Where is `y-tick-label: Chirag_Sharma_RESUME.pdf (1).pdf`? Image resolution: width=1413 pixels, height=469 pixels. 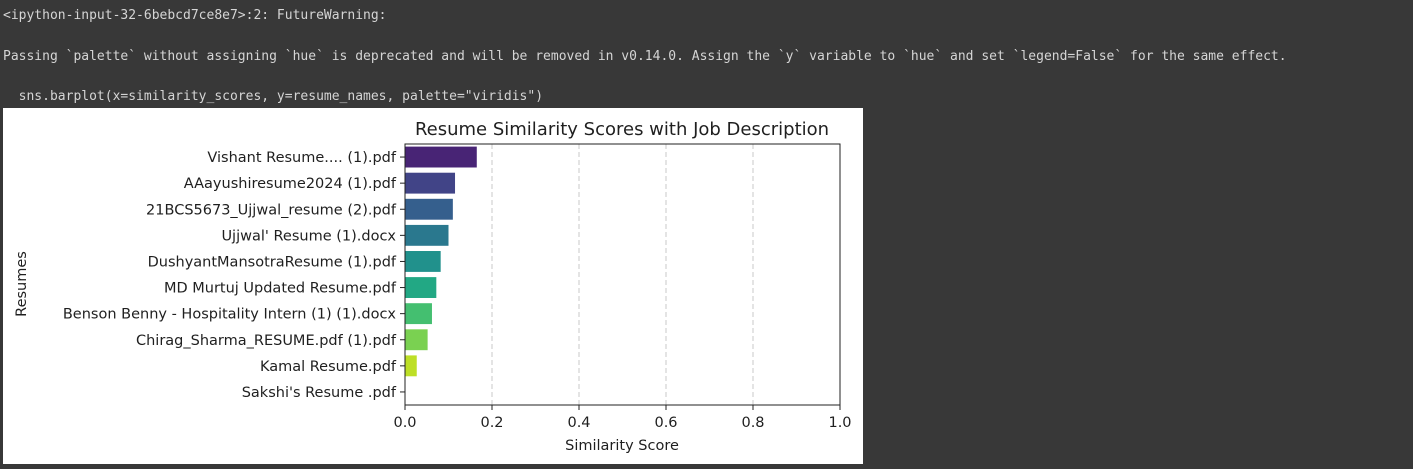 y-tick-label: Chirag_Sharma_RESUME.pdf (1).pdf is located at coordinates (266, 341).